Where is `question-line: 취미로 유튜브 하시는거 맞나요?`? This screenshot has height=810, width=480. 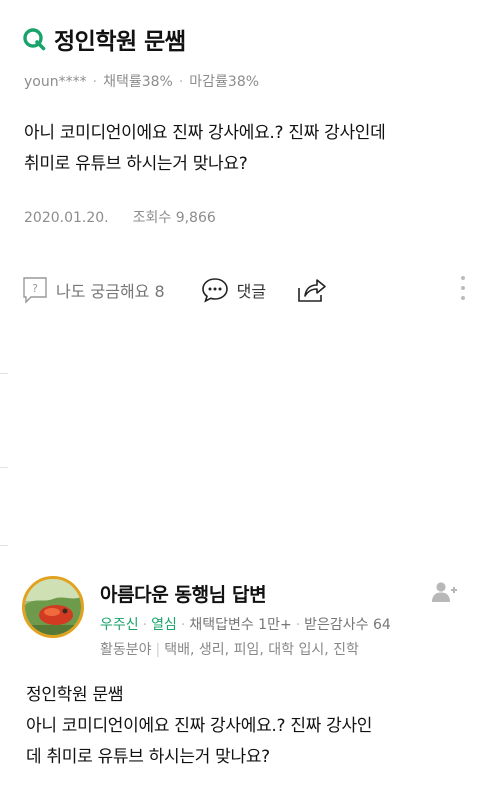
question-line: 취미로 유튜브 하시는거 맞나요? is located at coordinates (136, 164).